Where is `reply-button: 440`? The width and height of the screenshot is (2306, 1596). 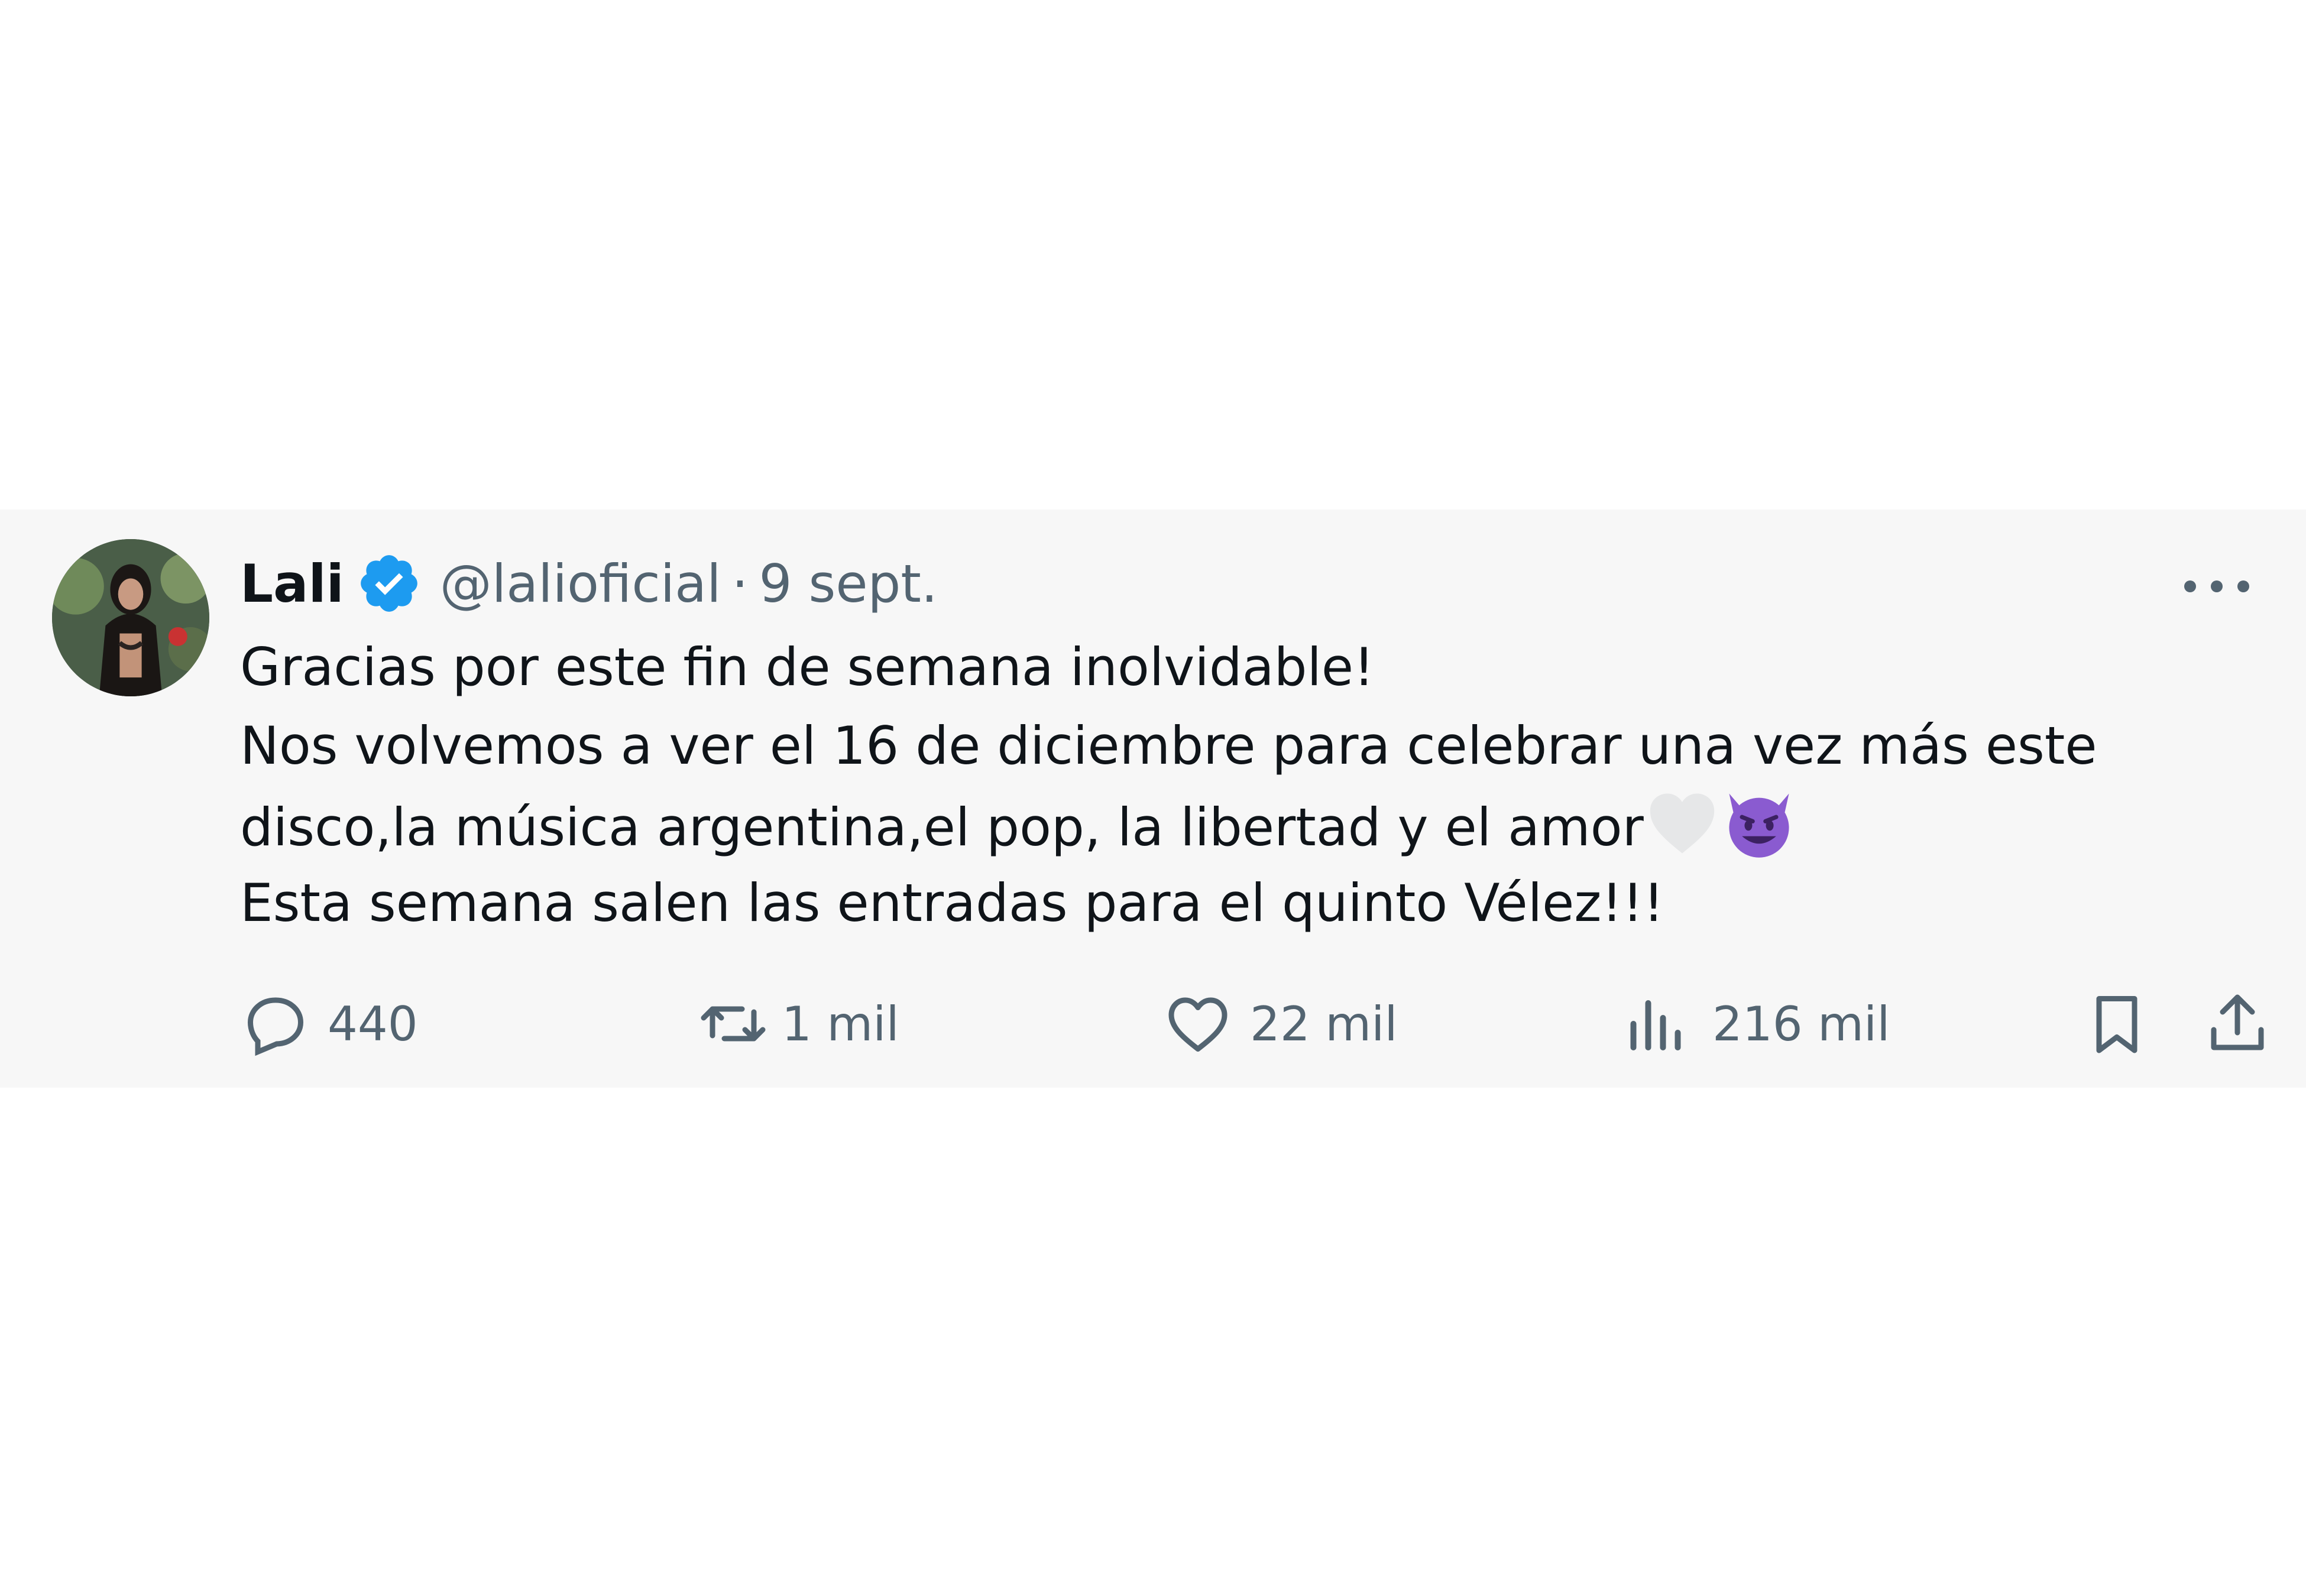 reply-button: 440 is located at coordinates (329, 1023).